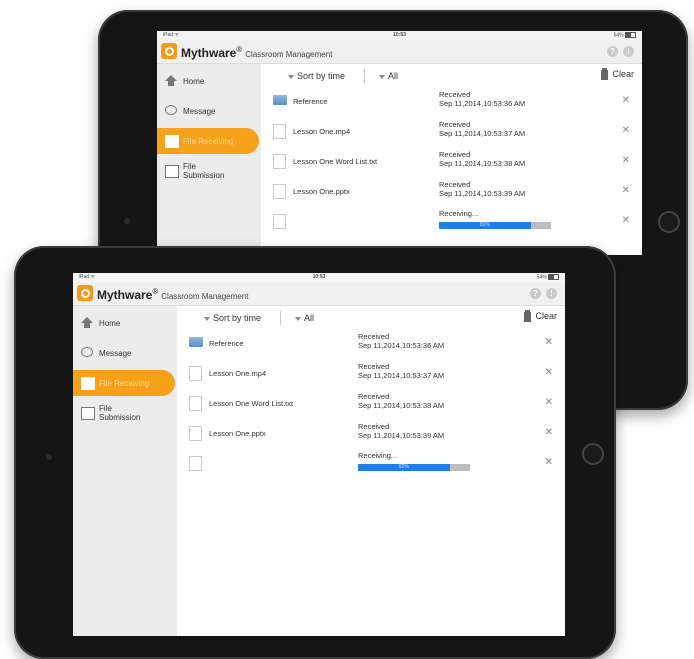  Describe the element at coordinates (335, 161) in the screenshot. I see `file-name: Lesson One Word List.txt` at that location.